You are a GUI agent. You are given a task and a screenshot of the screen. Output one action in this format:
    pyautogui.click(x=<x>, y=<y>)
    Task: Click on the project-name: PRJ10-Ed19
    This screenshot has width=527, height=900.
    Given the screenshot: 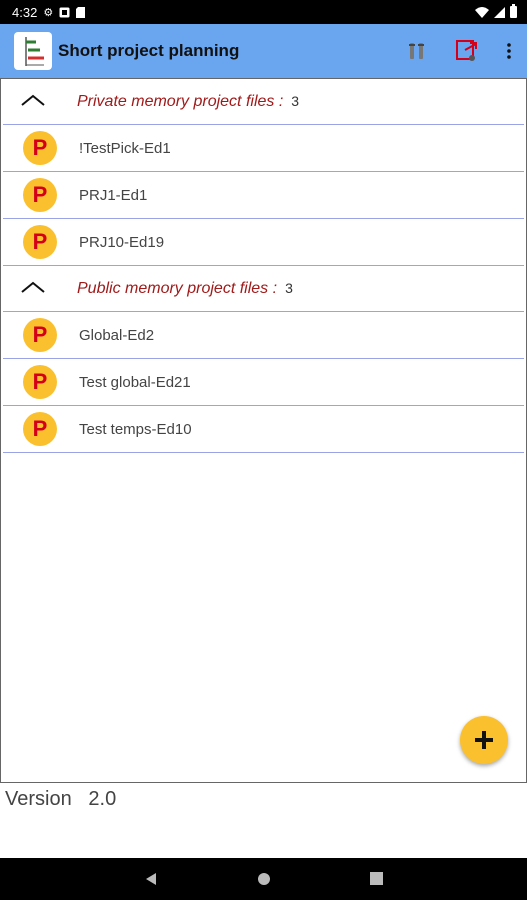 What is the action you would take?
    pyautogui.click(x=122, y=242)
    